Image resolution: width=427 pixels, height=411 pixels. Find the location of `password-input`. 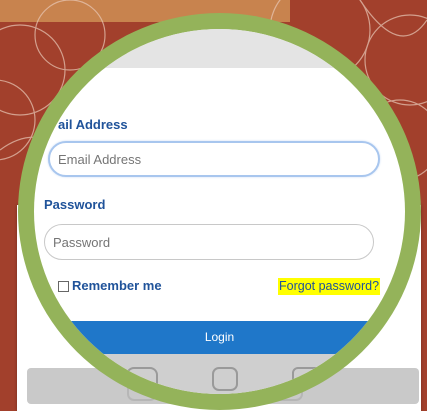

password-input is located at coordinates (209, 242).